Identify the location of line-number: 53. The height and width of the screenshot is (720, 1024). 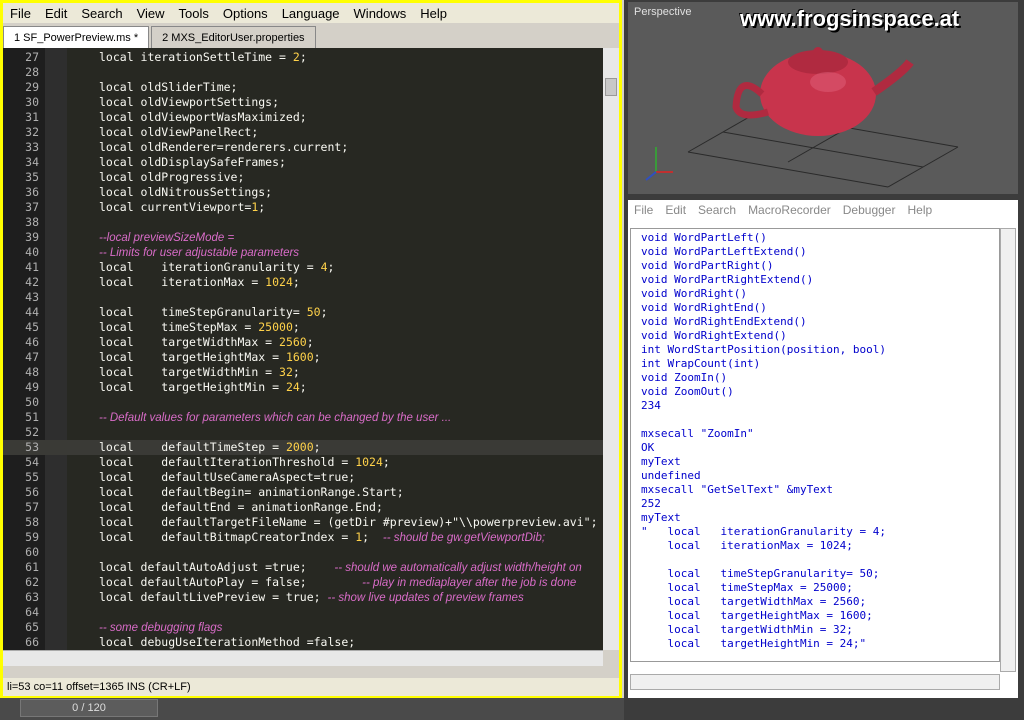
(32, 447).